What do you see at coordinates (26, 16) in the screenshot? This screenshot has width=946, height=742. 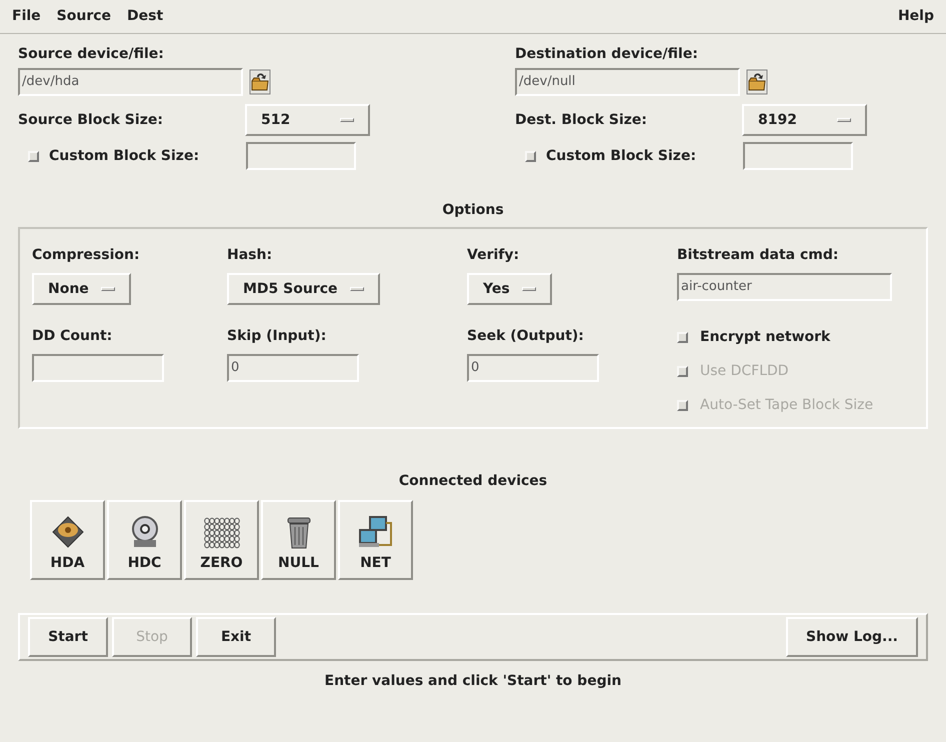 I see `menu-item: File` at bounding box center [26, 16].